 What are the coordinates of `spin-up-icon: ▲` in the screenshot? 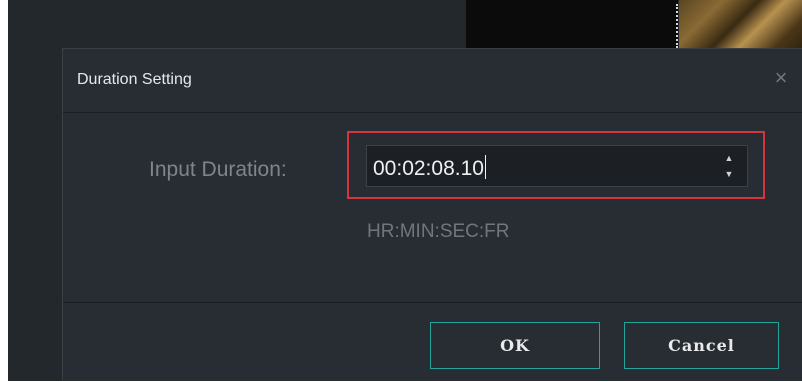 It's located at (729, 158).